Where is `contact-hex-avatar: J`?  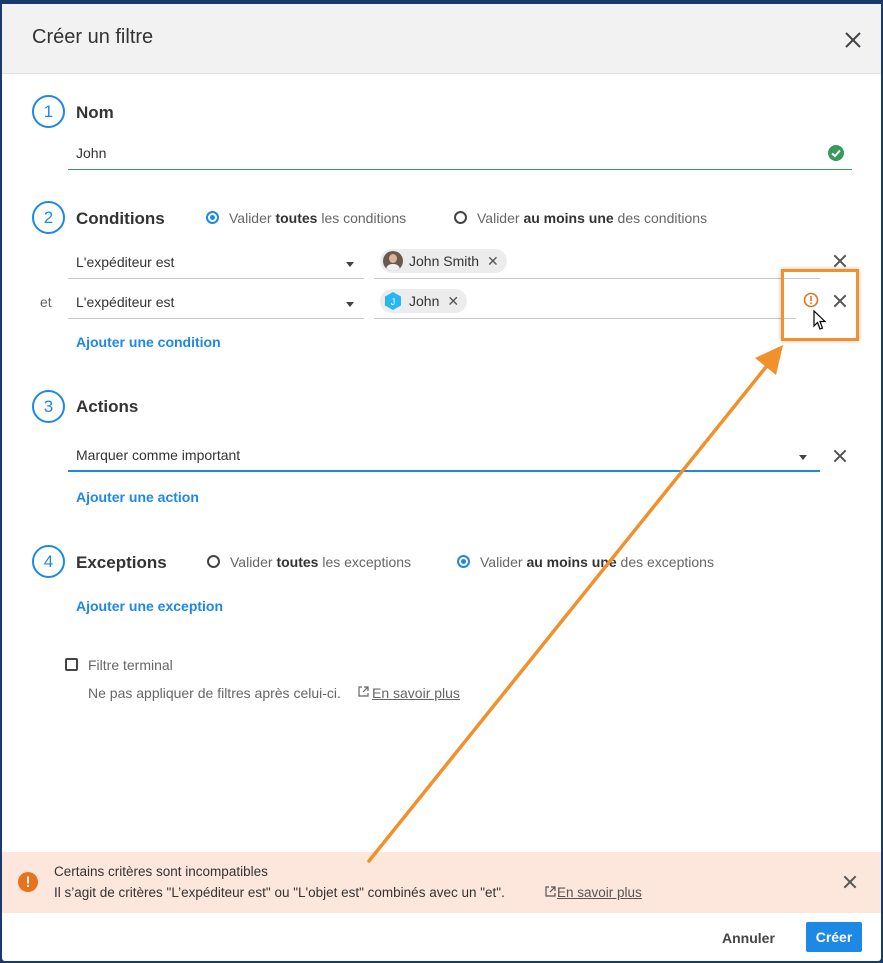 contact-hex-avatar: J is located at coordinates (393, 301).